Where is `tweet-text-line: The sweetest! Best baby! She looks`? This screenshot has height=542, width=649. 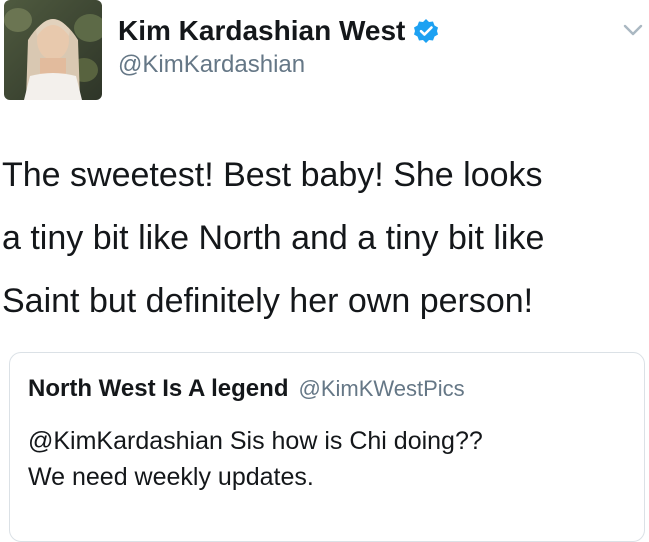 tweet-text-line: The sweetest! Best baby! She looks is located at coordinates (272, 175).